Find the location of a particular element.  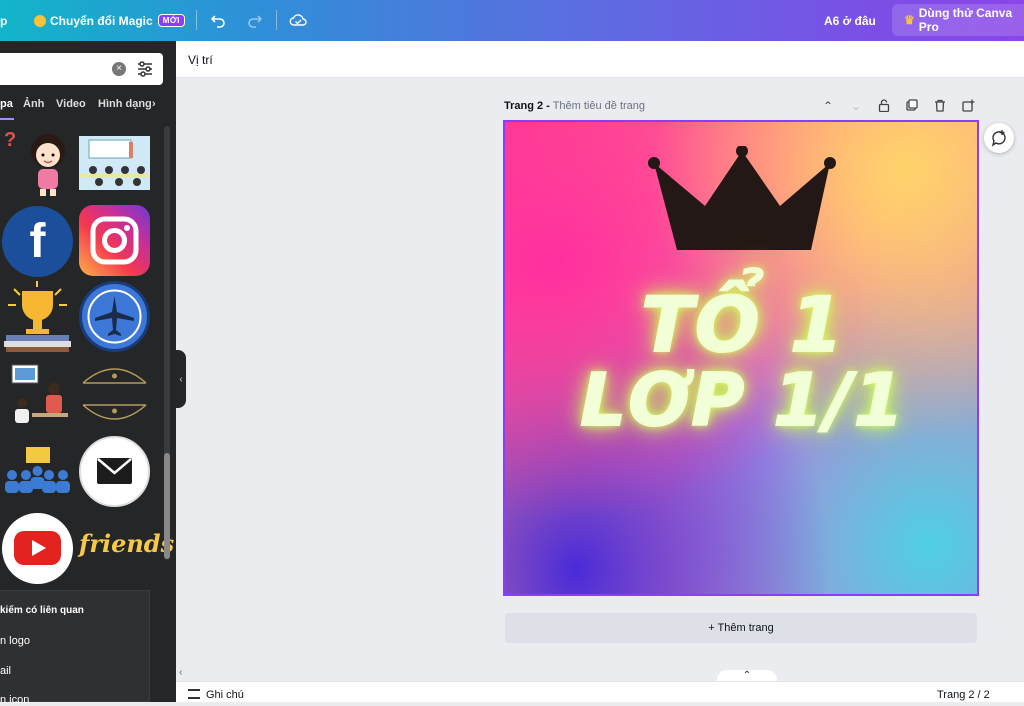

airplane-badge-graphic is located at coordinates (114, 316).